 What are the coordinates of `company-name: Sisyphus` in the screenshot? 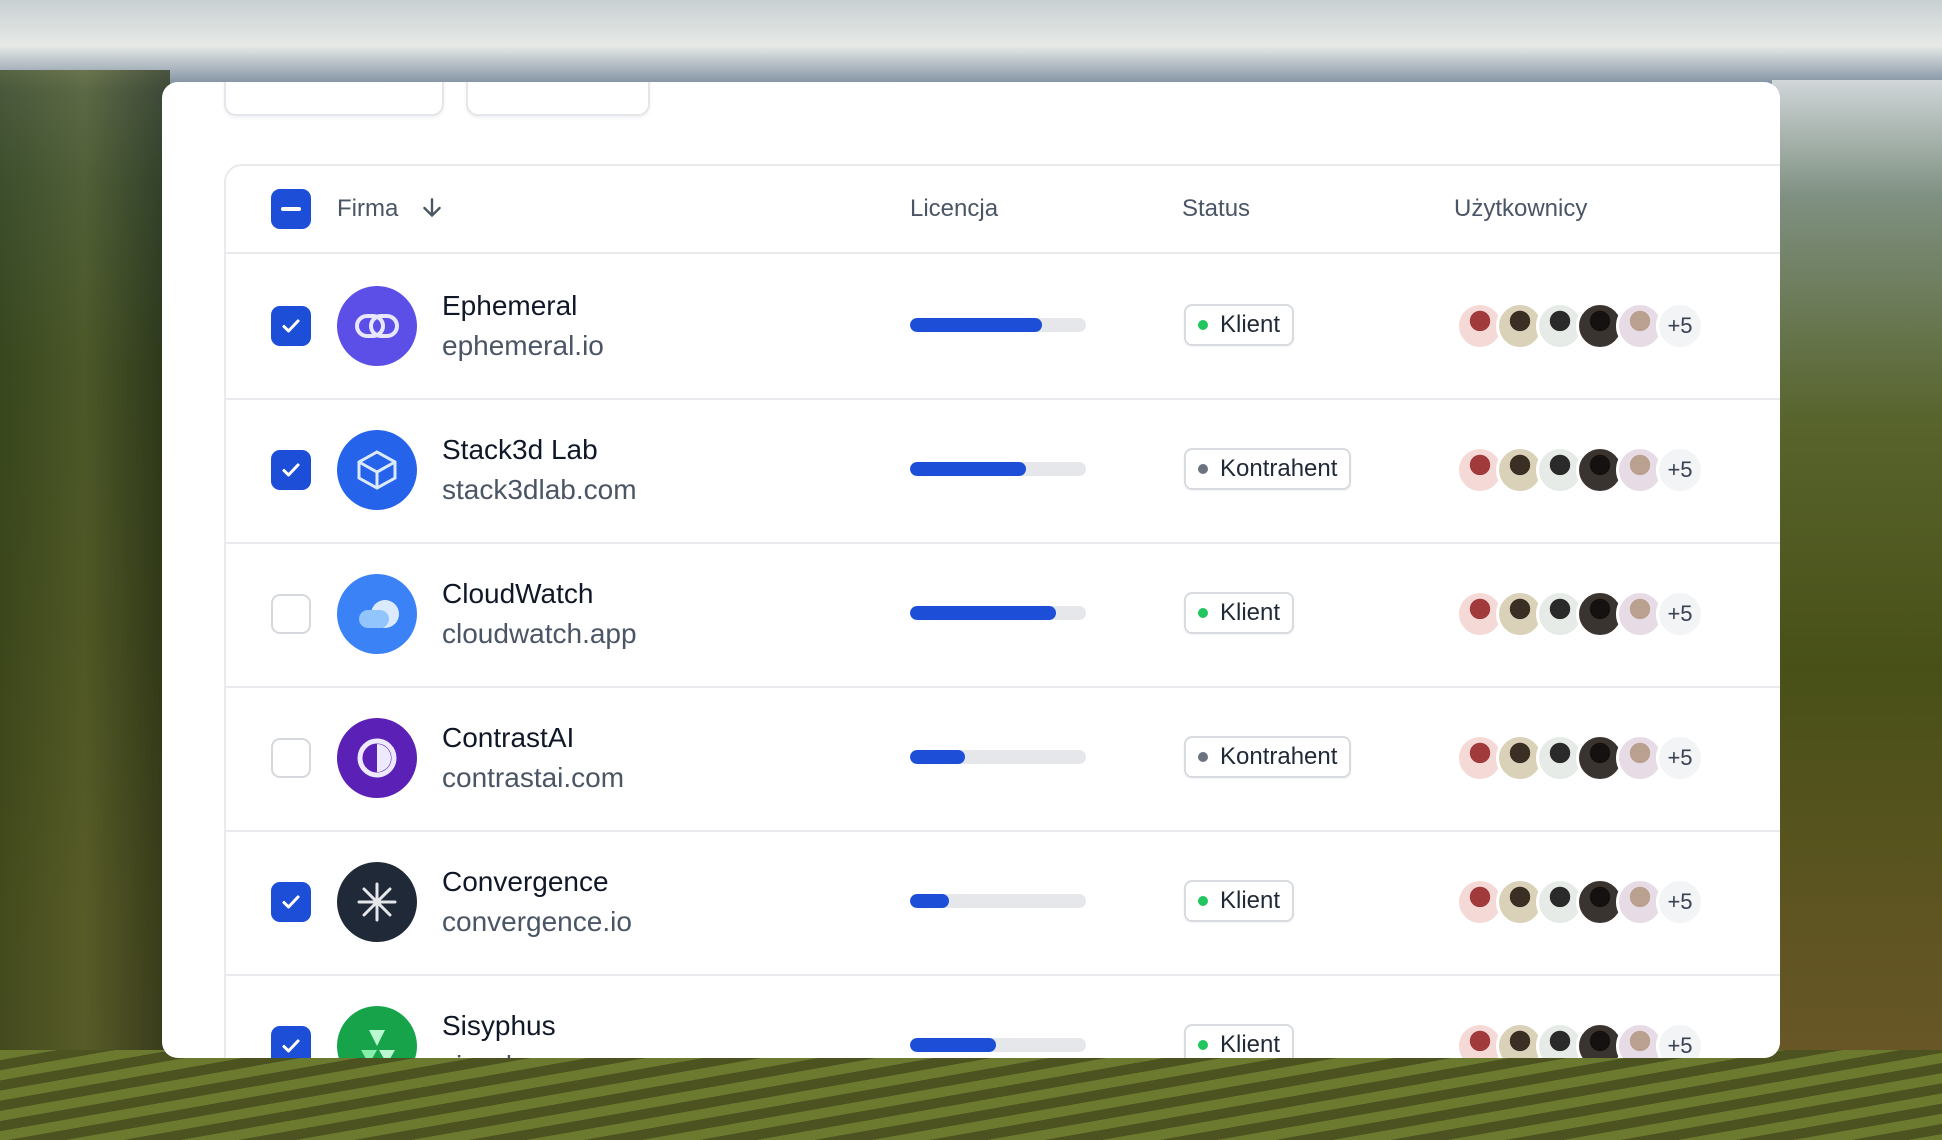 It's located at (499, 1025).